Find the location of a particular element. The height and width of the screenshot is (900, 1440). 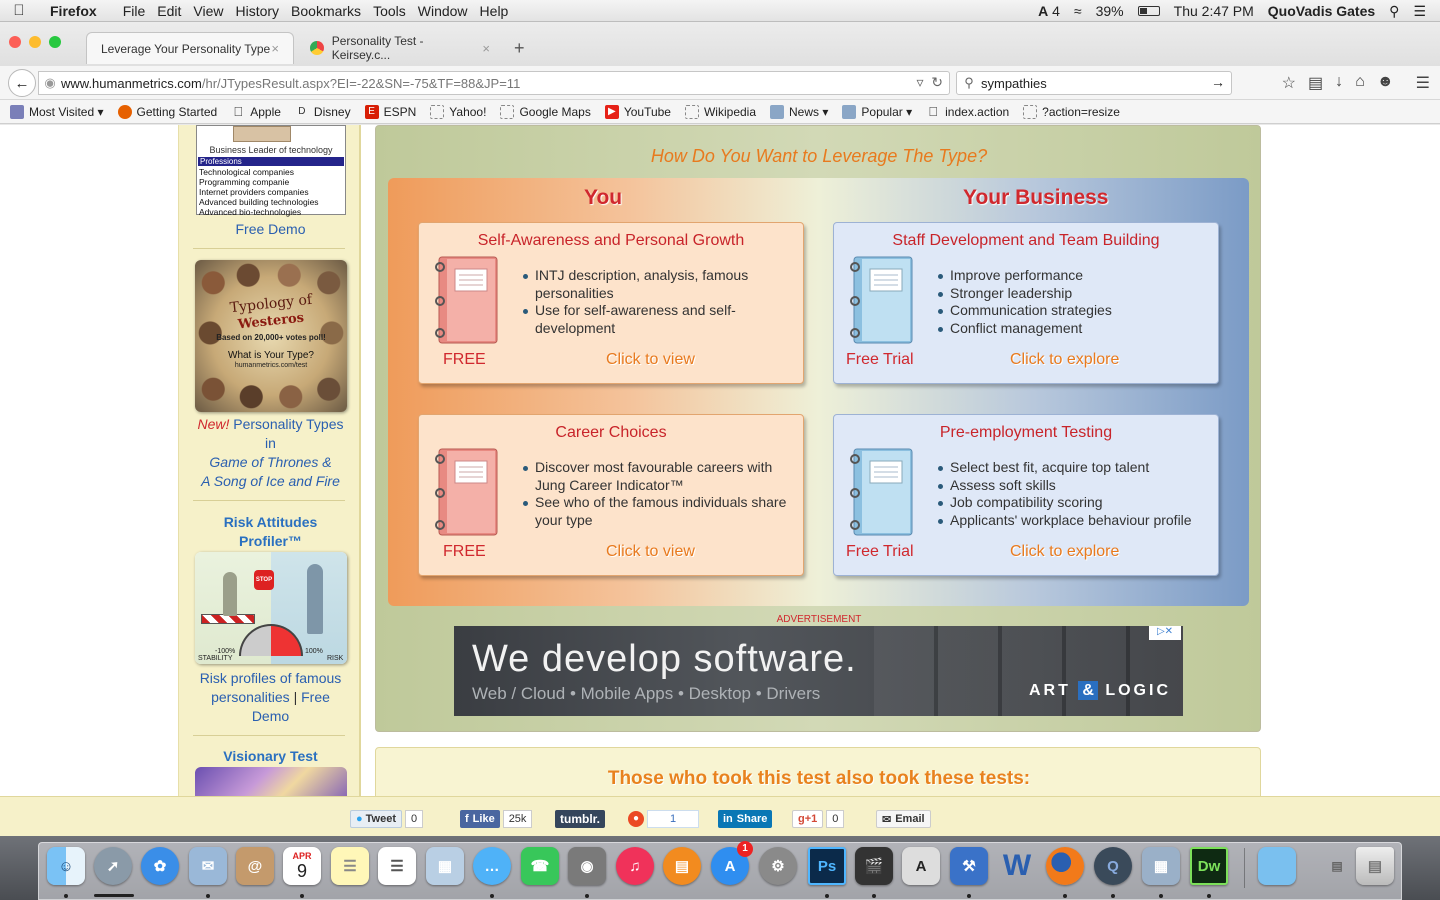

system-preferences-icon: ⚙ is located at coordinates (778, 866).